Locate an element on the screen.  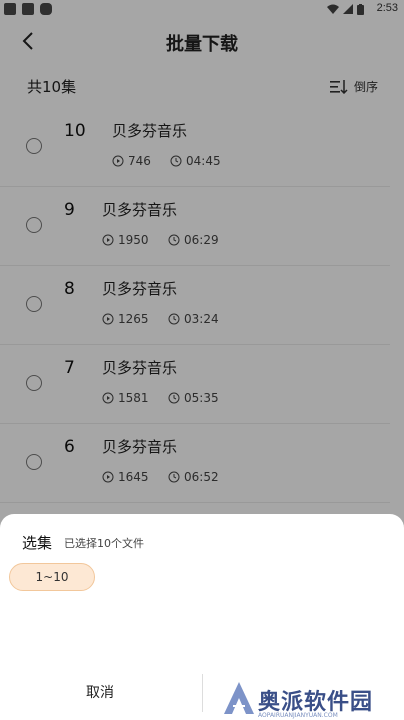
range-chip: 1~10 is located at coordinates (52, 577).